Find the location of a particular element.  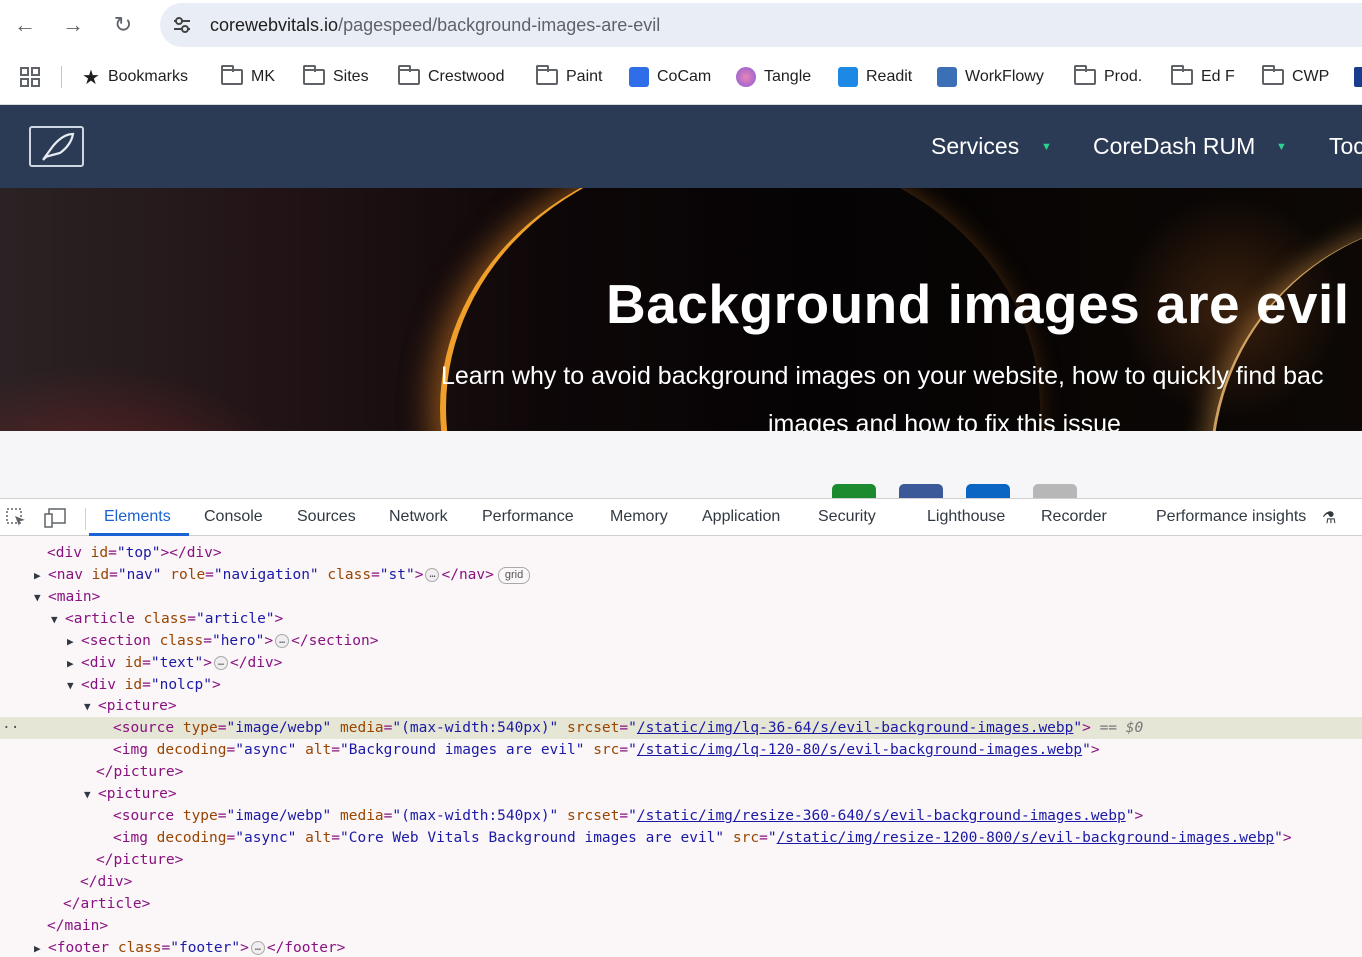

dom-node: ▶ <footer class="footer">… </footer> is located at coordinates (681, 947).